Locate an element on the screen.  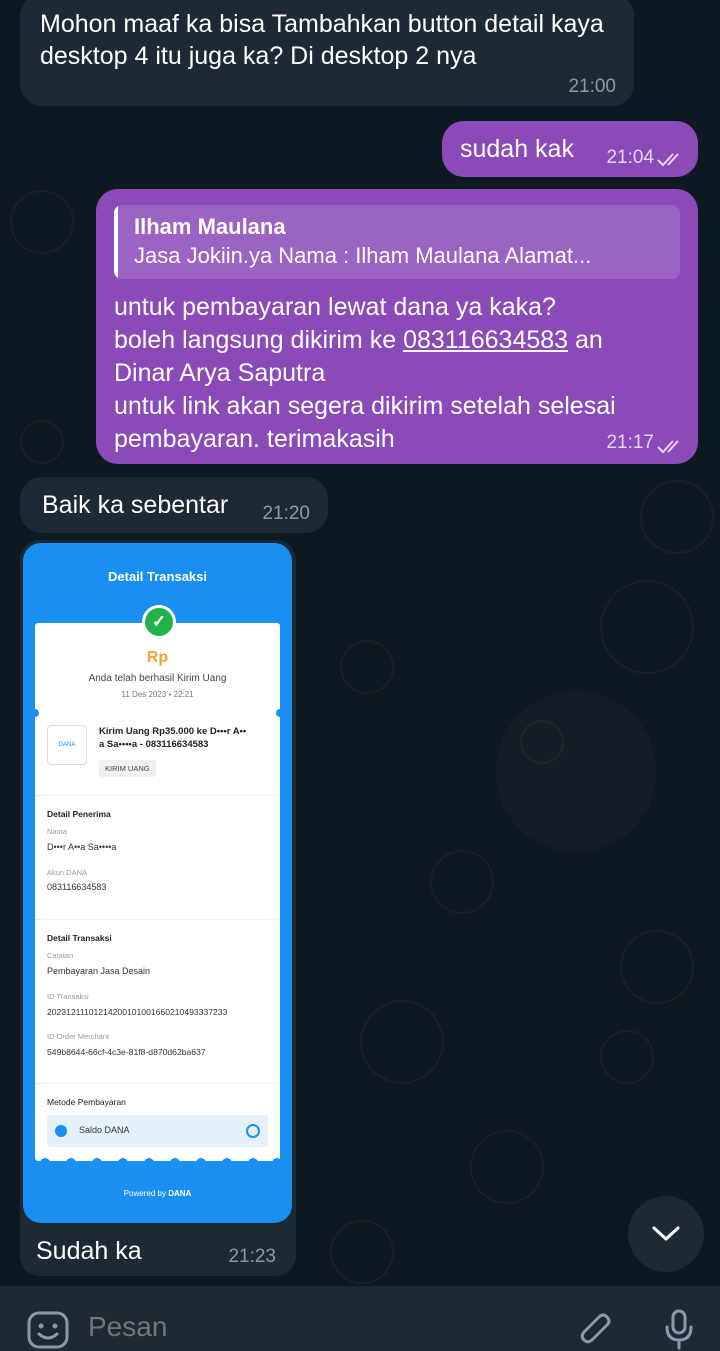
incoming-message: Baik ka sebentar 21:20 is located at coordinates (174, 505).